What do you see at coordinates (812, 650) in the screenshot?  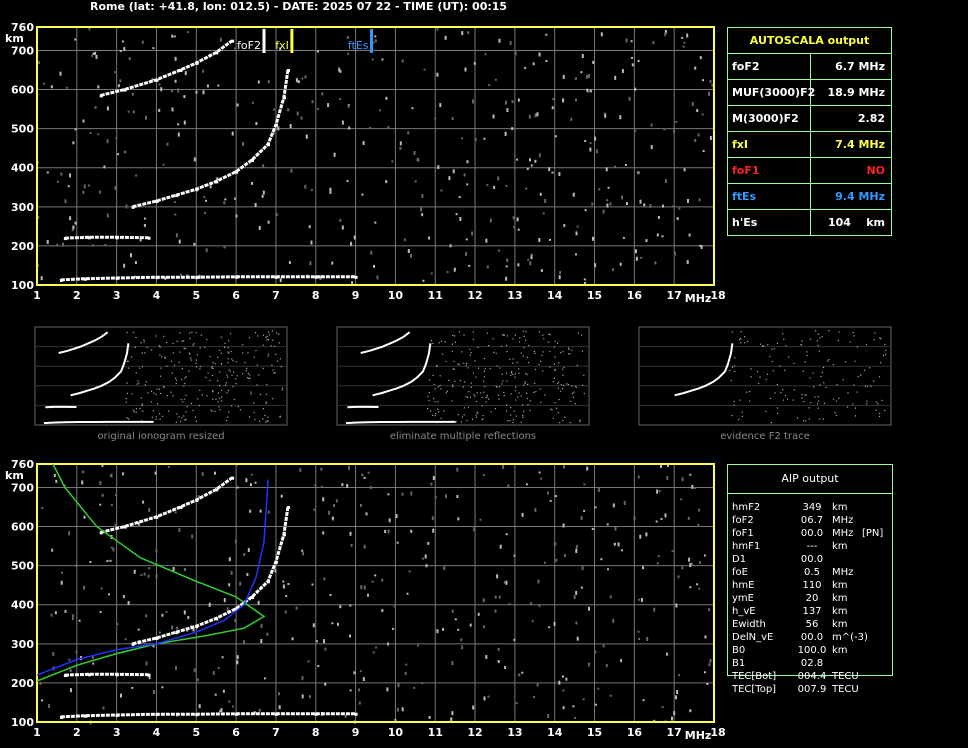 I see `aip-cell: 100.0` at bounding box center [812, 650].